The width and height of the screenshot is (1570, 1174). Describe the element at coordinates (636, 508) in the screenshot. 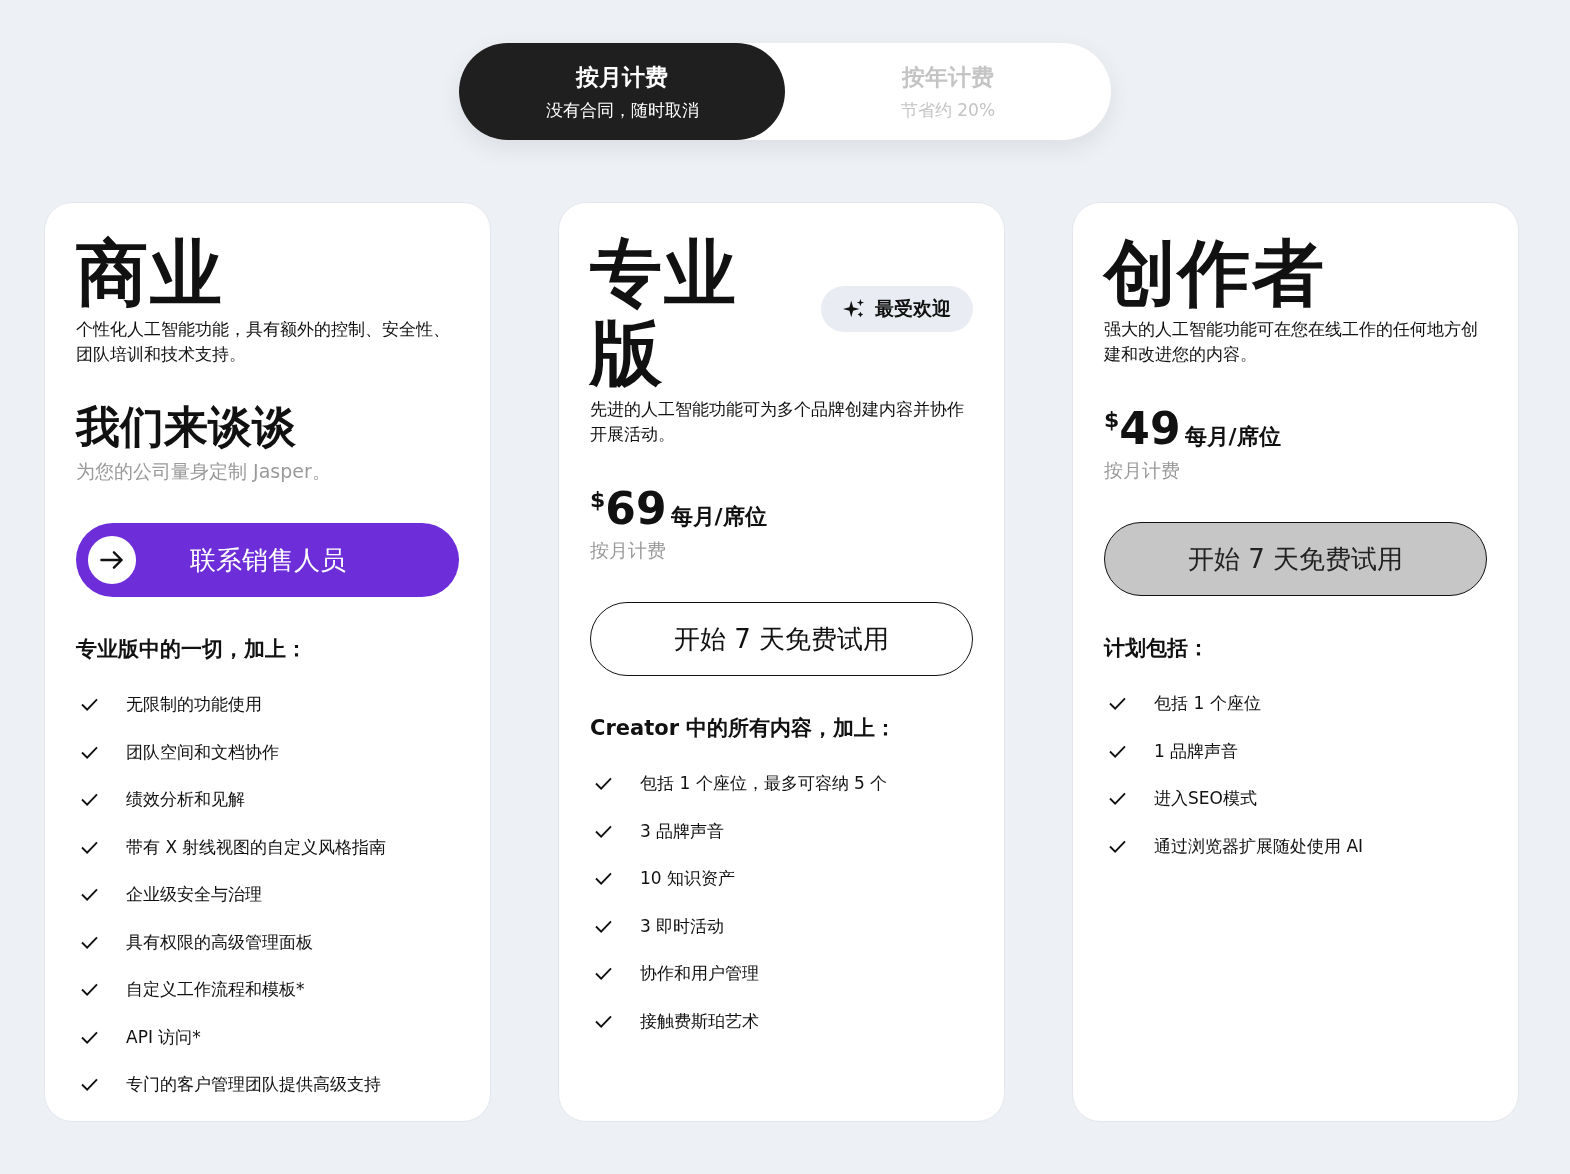

I see `price-amount: 69` at that location.